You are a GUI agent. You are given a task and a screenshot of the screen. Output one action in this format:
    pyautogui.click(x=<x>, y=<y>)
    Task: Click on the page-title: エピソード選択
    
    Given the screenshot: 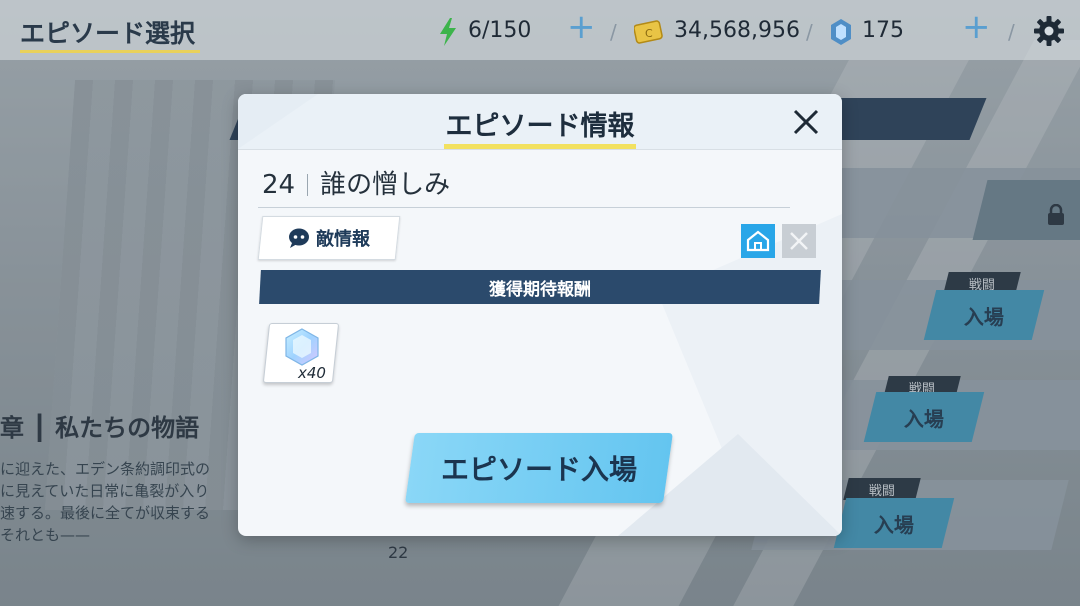 What is the action you would take?
    pyautogui.click(x=108, y=33)
    